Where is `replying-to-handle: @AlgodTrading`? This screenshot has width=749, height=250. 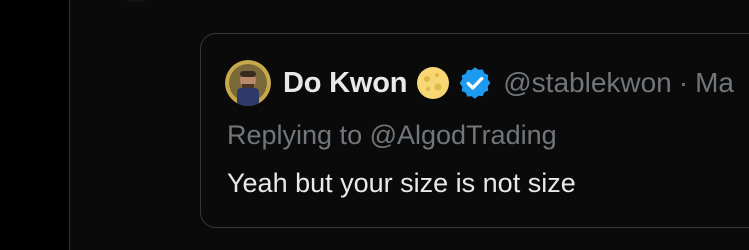 replying-to-handle: @AlgodTrading is located at coordinates (463, 135).